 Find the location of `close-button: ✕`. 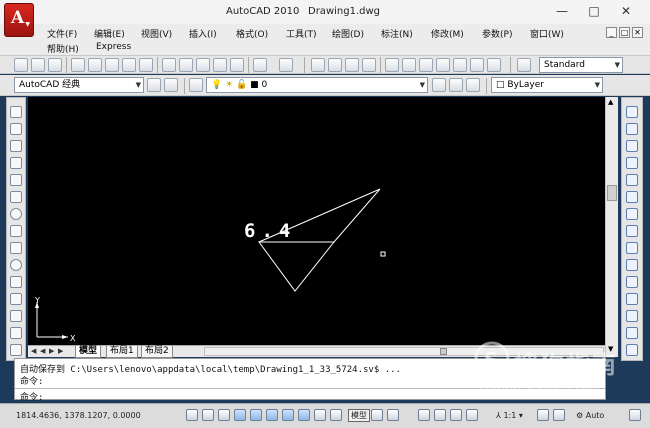

close-button: ✕ is located at coordinates (626, 11).